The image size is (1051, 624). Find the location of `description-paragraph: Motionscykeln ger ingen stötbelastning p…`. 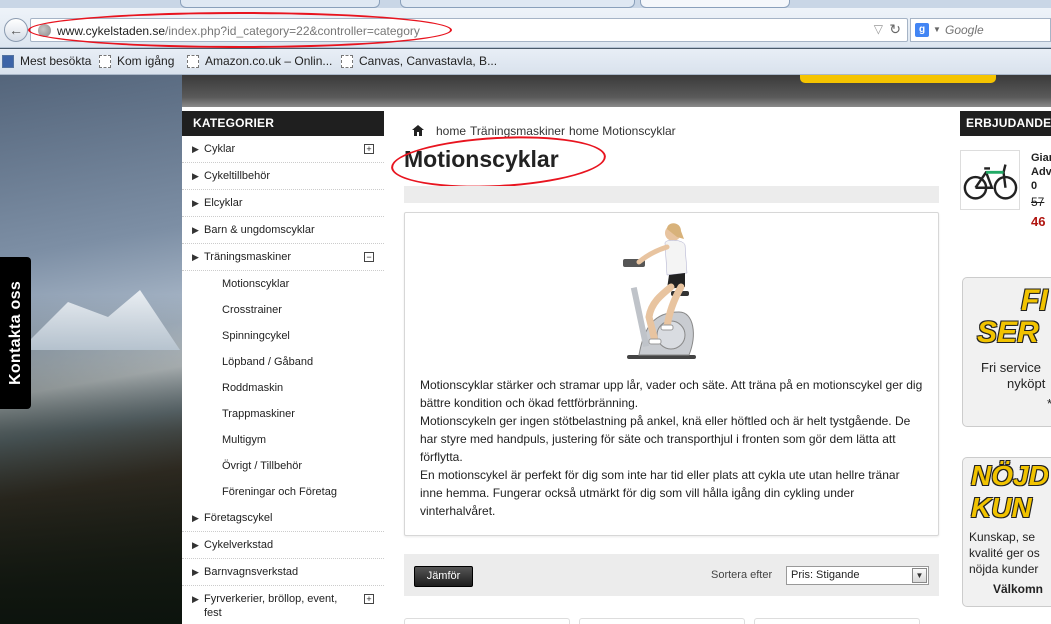

description-paragraph: Motionscykeln ger ingen stötbelastning p… is located at coordinates (665, 439).